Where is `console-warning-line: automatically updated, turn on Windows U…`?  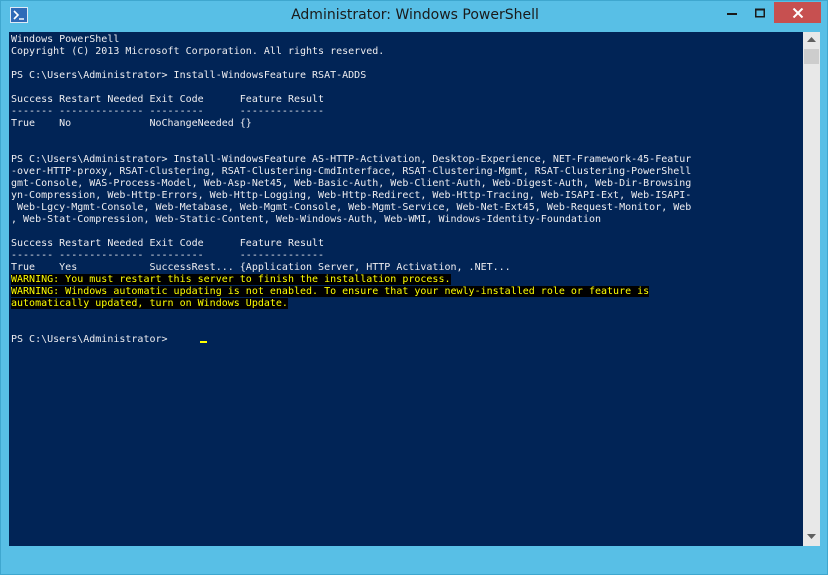
console-warning-line: automatically updated, turn on Windows U… is located at coordinates (351, 304).